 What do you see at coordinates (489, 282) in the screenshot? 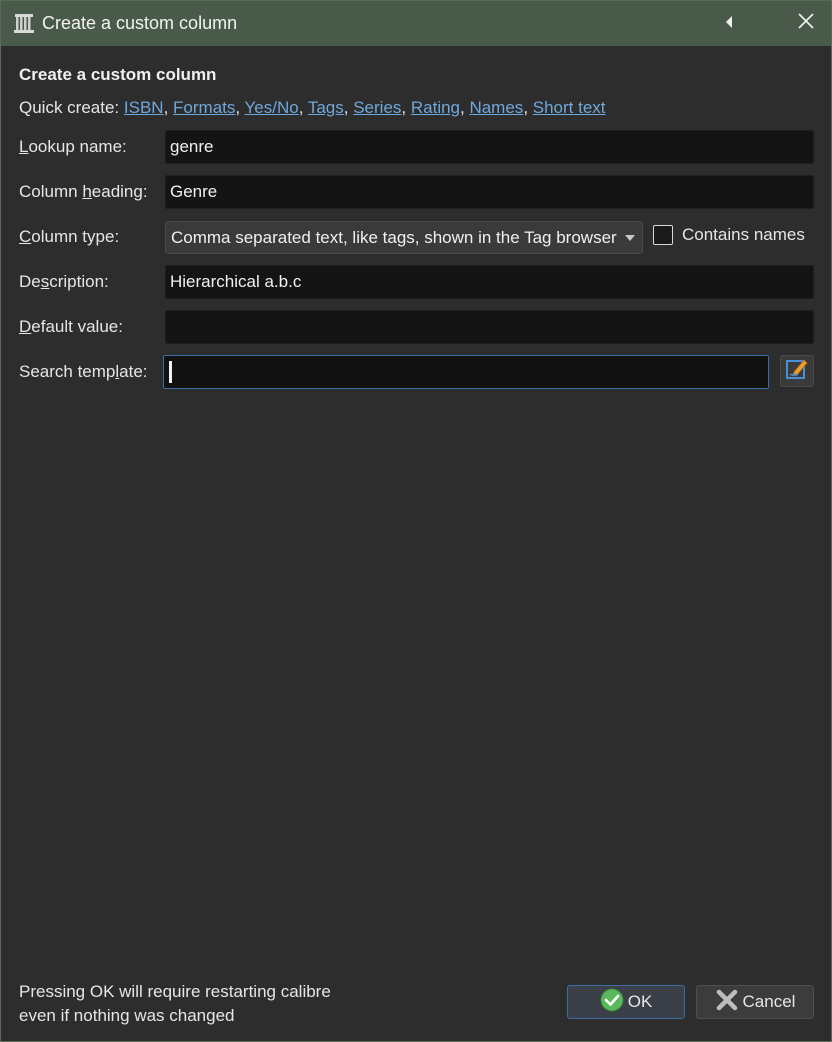
I see `description-input: Hierarchical a.b.c` at bounding box center [489, 282].